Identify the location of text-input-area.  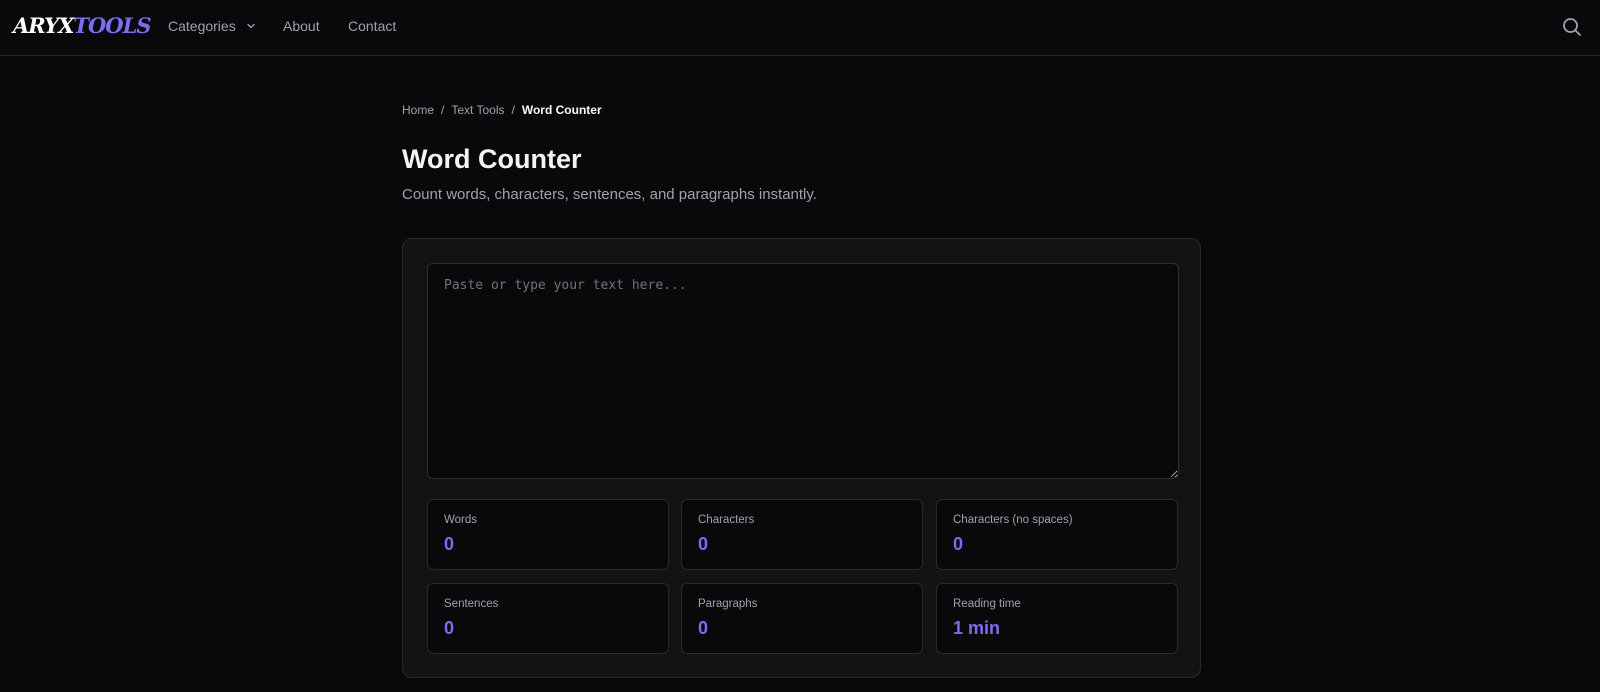
(803, 371).